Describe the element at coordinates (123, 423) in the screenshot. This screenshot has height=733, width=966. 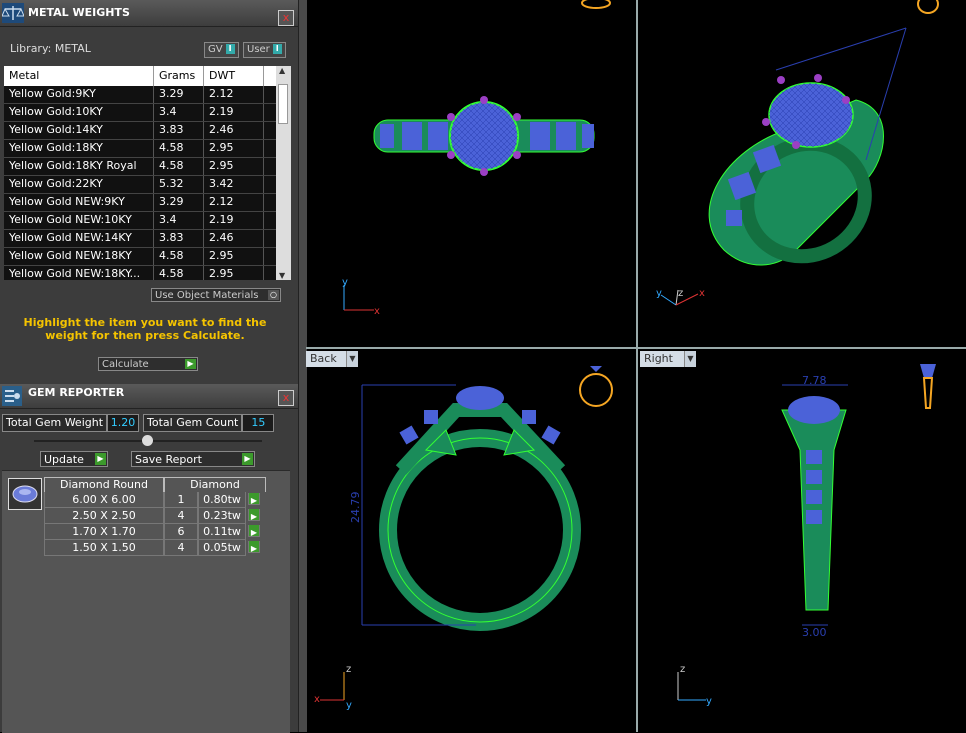
I see `total-gem-weight-value: 1.20` at that location.